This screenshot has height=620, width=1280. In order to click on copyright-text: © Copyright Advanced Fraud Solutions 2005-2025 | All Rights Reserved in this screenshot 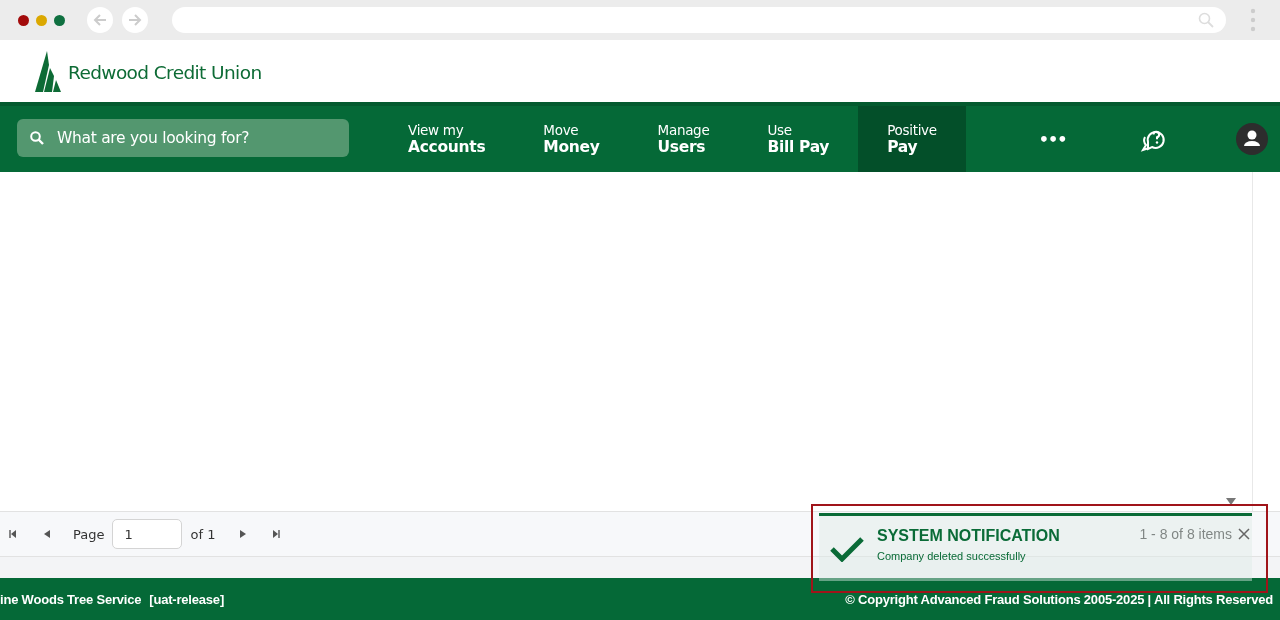, I will do `click(1059, 599)`.